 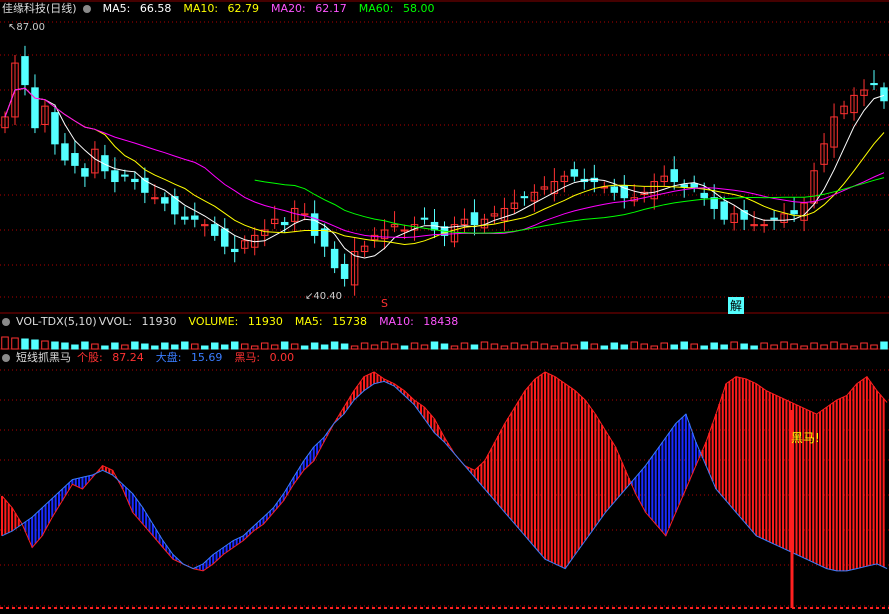 What do you see at coordinates (27, 27) in the screenshot?
I see `high-marker-label: ↖87.00` at bounding box center [27, 27].